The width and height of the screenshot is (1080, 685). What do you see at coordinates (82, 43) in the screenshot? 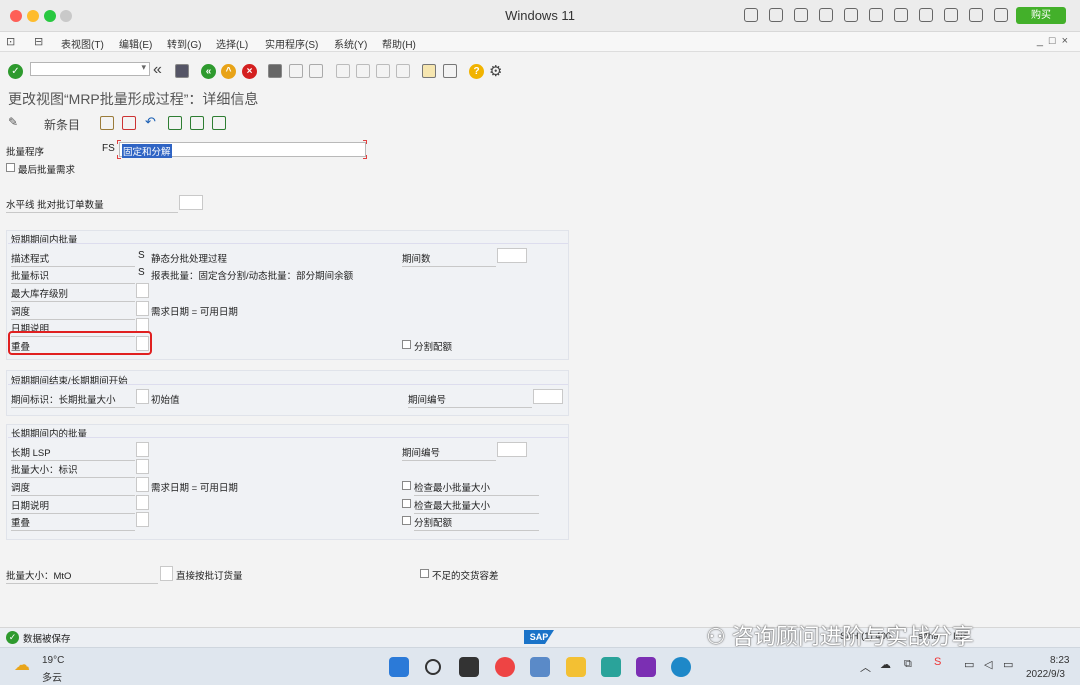
I see `menu-table-view: 表视图(T)` at bounding box center [82, 43].